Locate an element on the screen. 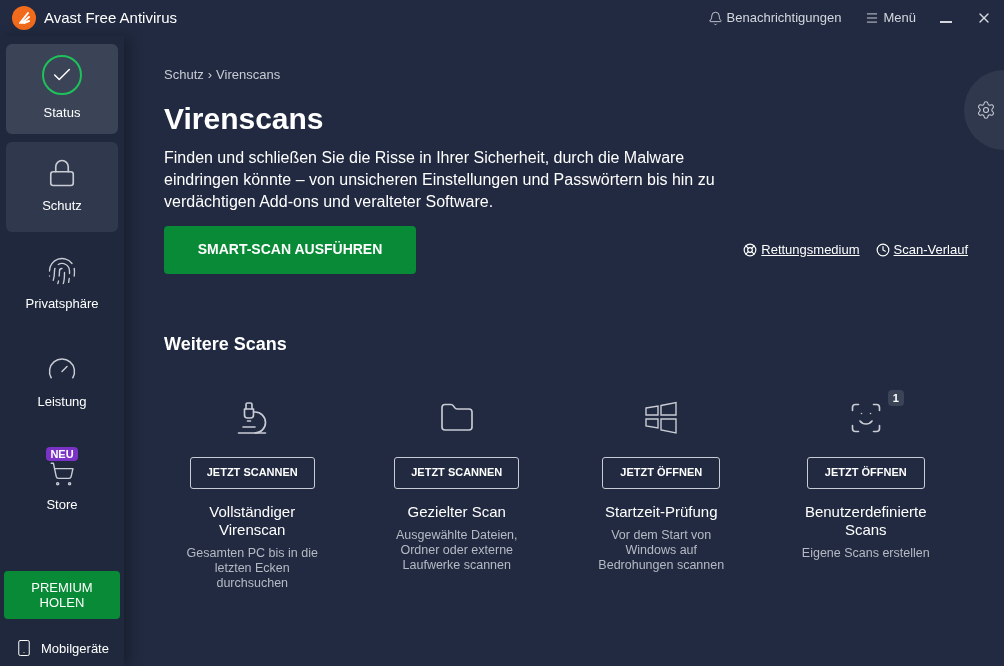 The width and height of the screenshot is (1004, 666). sidebar-item: Schutz is located at coordinates (62, 187).